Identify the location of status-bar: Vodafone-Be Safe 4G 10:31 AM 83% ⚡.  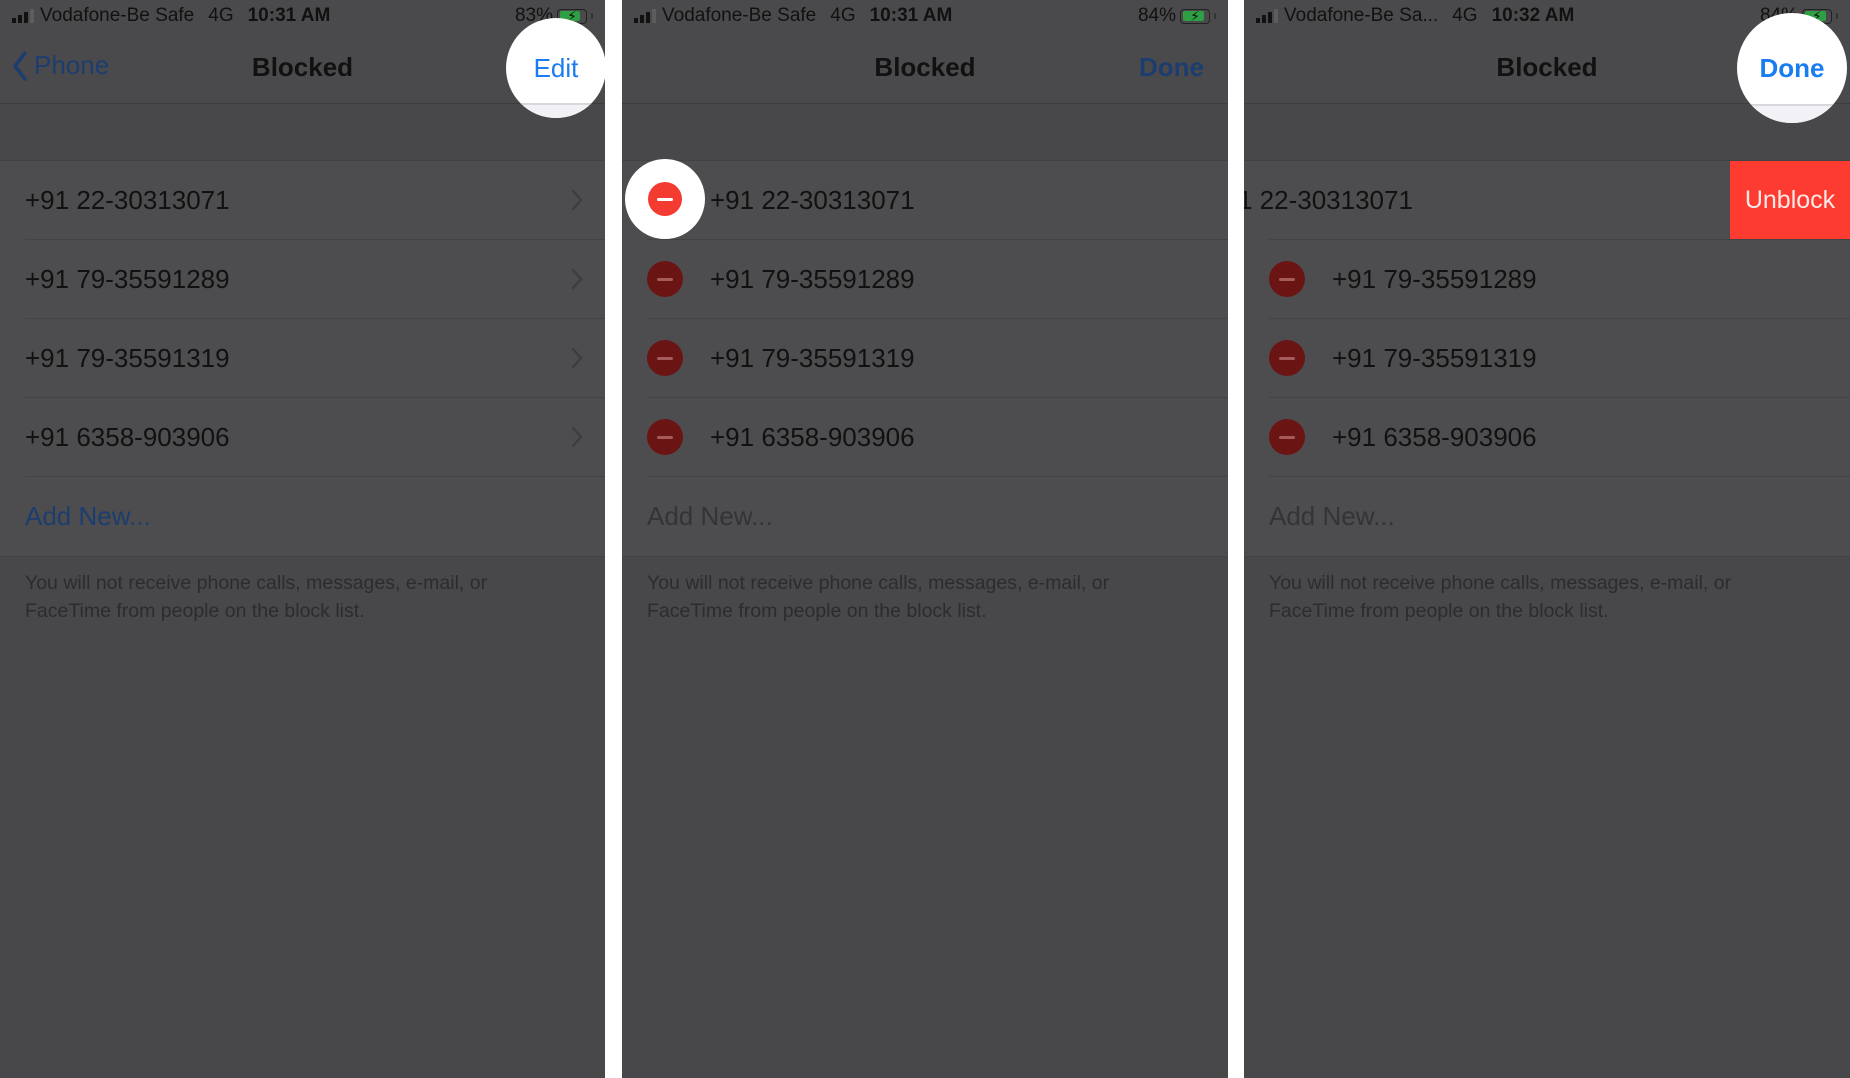
(302, 16).